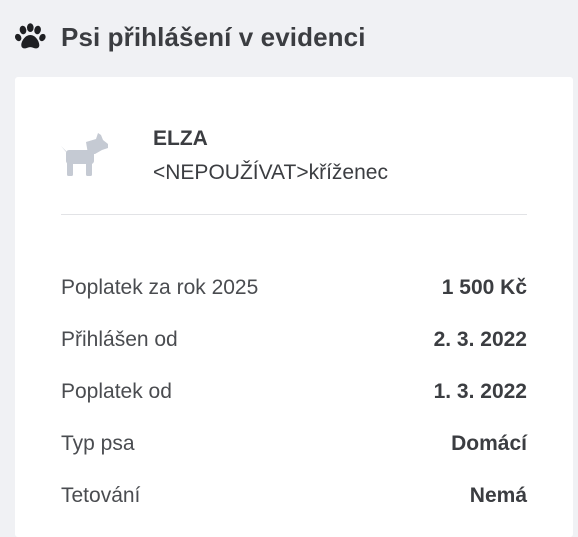  Describe the element at coordinates (294, 290) in the screenshot. I see `detail-row-fee-year: Poplatek za rok 2025 1 500 Kč` at that location.